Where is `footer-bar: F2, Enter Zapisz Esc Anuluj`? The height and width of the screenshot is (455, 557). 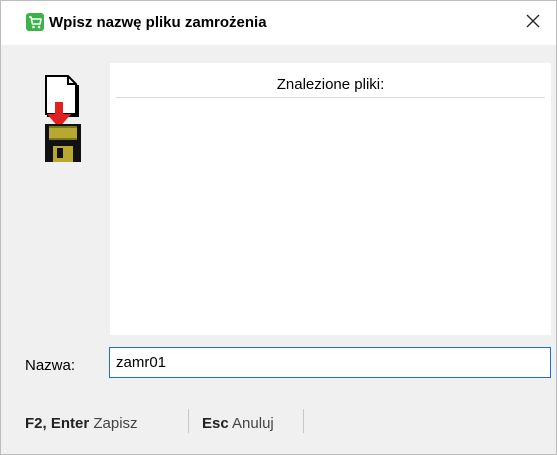
footer-bar: F2, Enter Zapisz Esc Anuluj is located at coordinates (278, 420).